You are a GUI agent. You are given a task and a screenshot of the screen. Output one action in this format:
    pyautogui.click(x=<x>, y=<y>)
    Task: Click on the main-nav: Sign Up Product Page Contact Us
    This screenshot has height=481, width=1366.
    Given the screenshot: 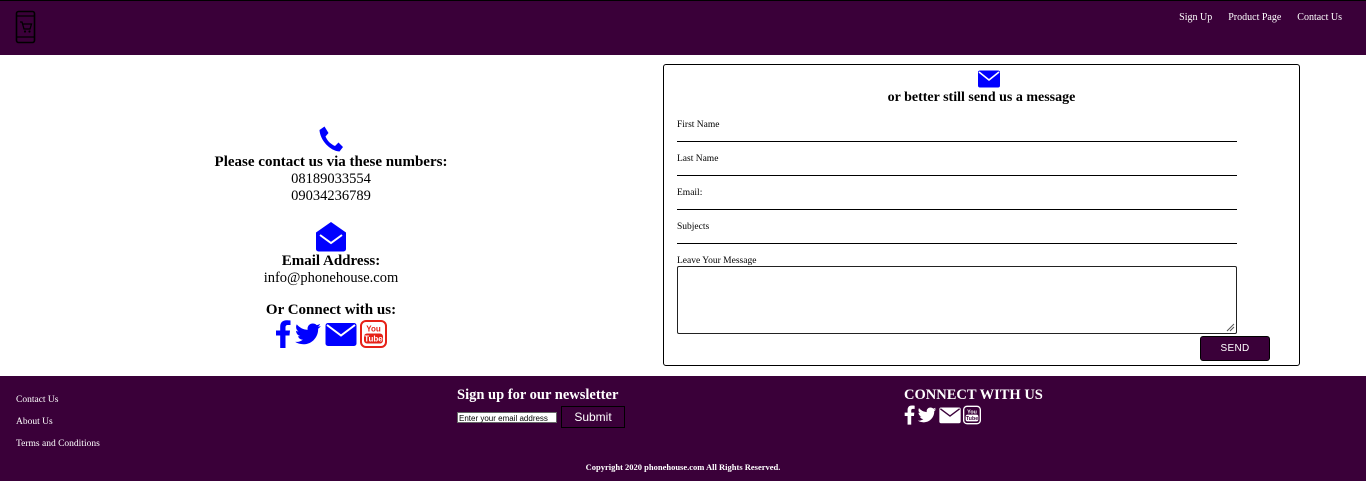 What is the action you would take?
    pyautogui.click(x=1260, y=17)
    